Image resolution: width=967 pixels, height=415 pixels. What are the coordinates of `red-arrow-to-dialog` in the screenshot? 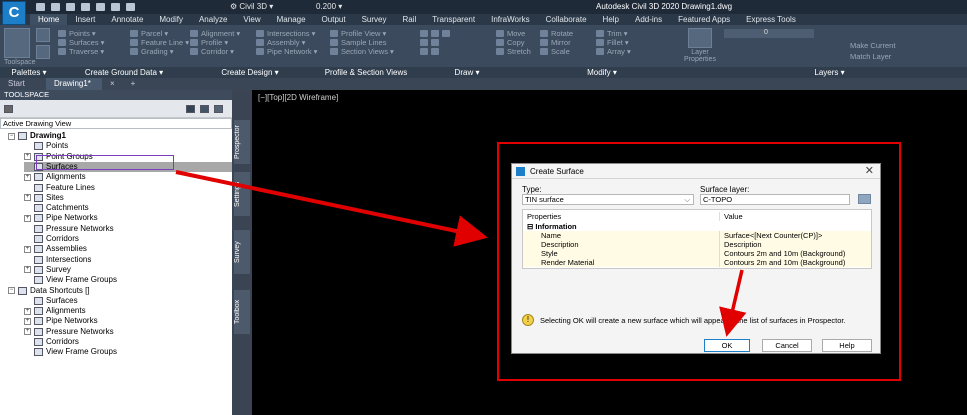 It's located at (331, 208).